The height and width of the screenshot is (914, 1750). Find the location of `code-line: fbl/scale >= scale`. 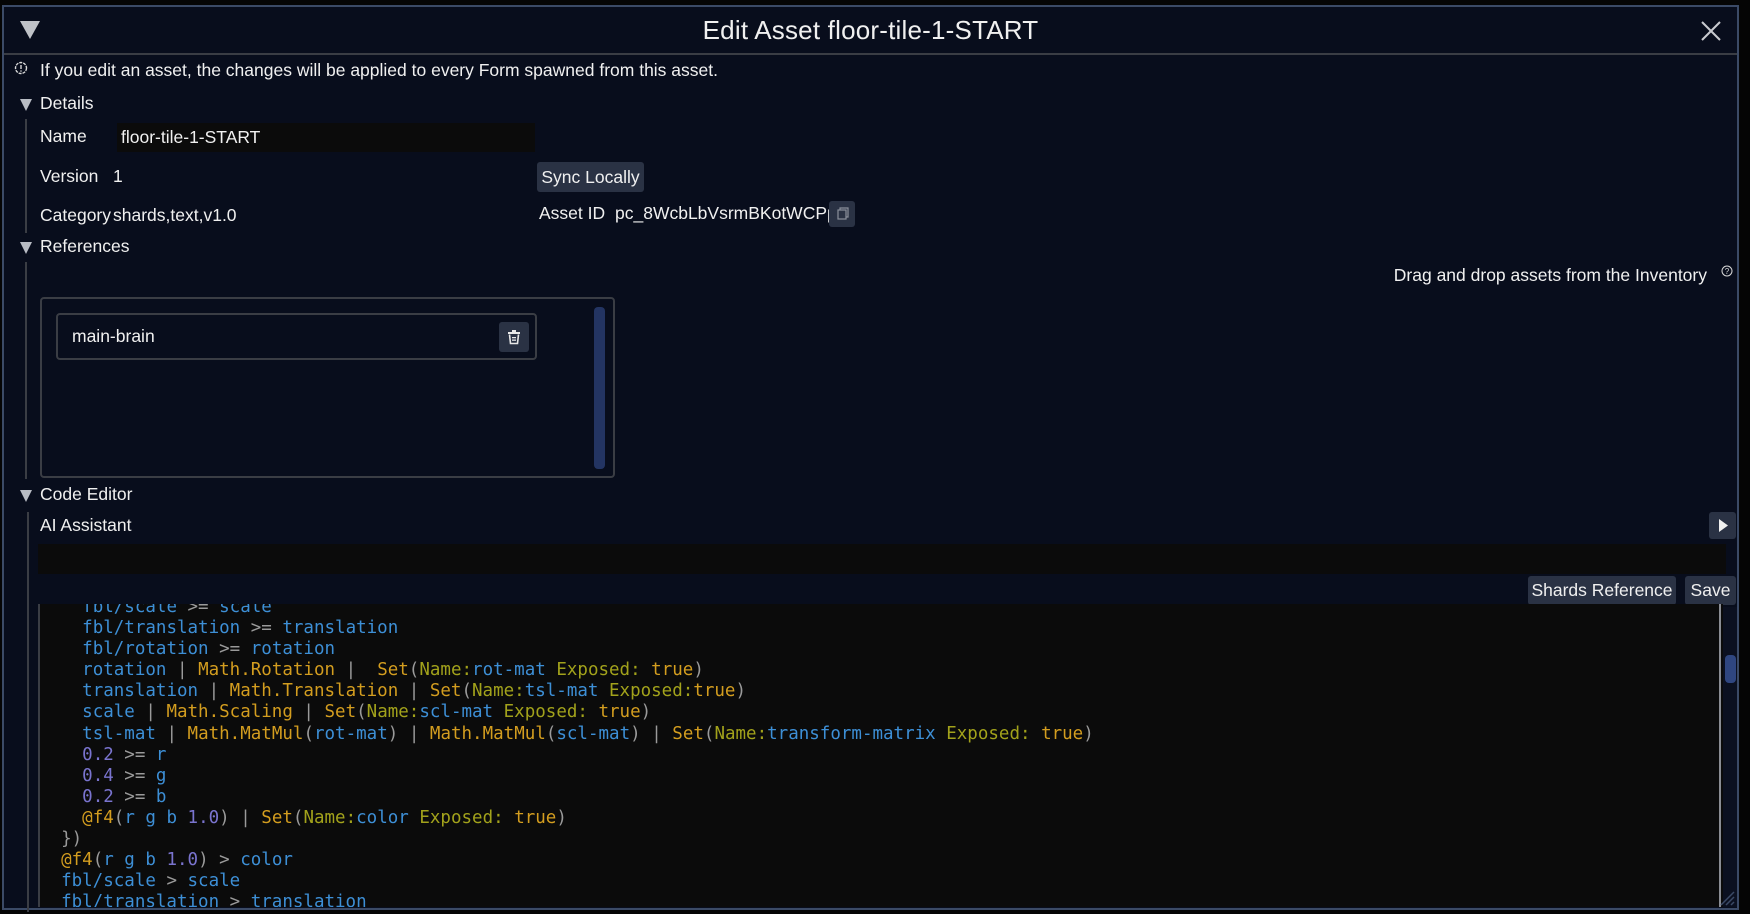

code-line: fbl/scale >= scale is located at coordinates (177, 610).